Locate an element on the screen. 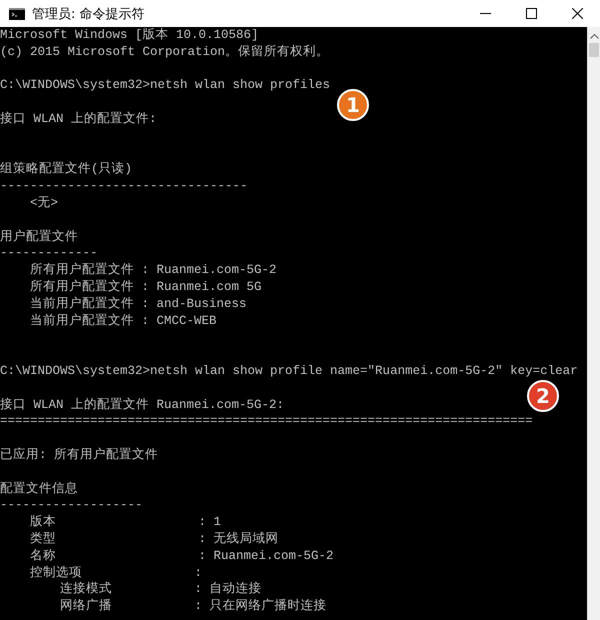  console-line: 所有用户配置文件 : Ruanmei.com 5G is located at coordinates (145, 287).